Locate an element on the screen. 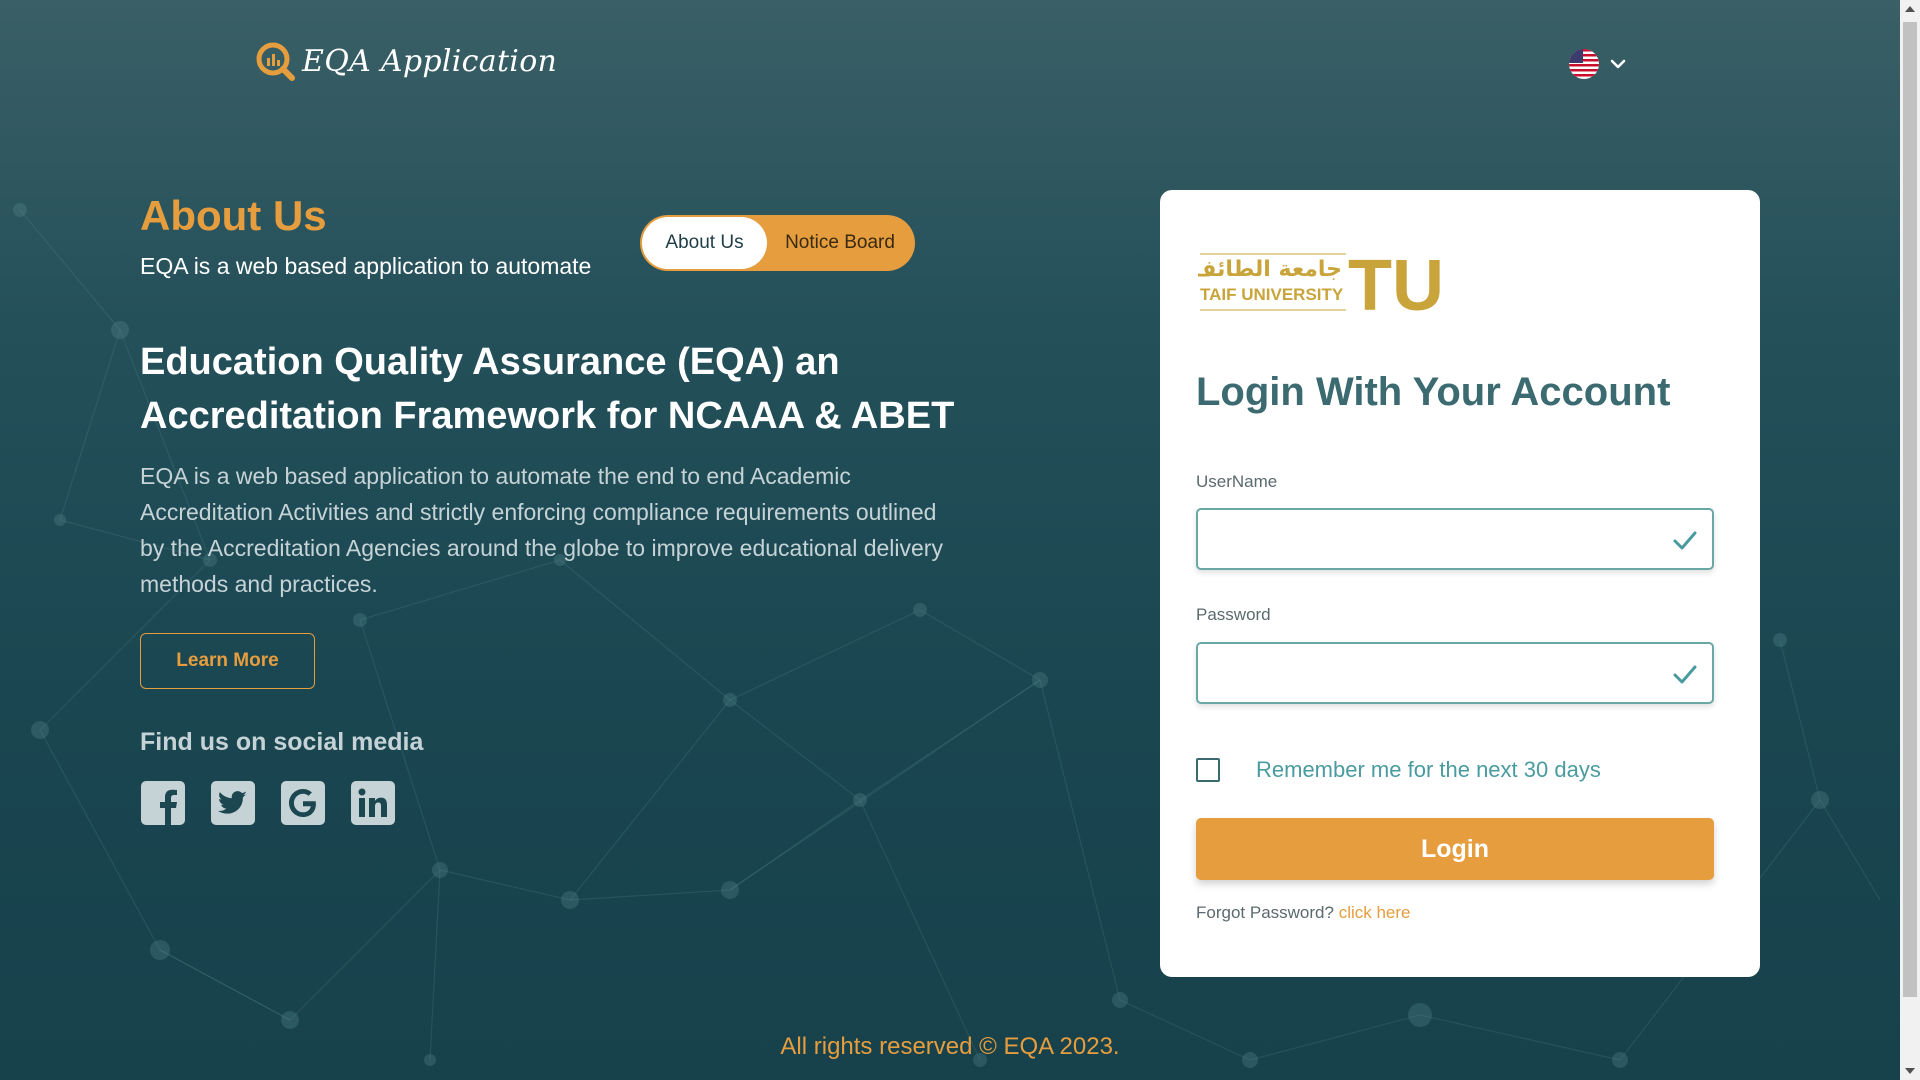 This screenshot has width=1920, height=1080. brand-title: EQA Application is located at coordinates (430, 61).